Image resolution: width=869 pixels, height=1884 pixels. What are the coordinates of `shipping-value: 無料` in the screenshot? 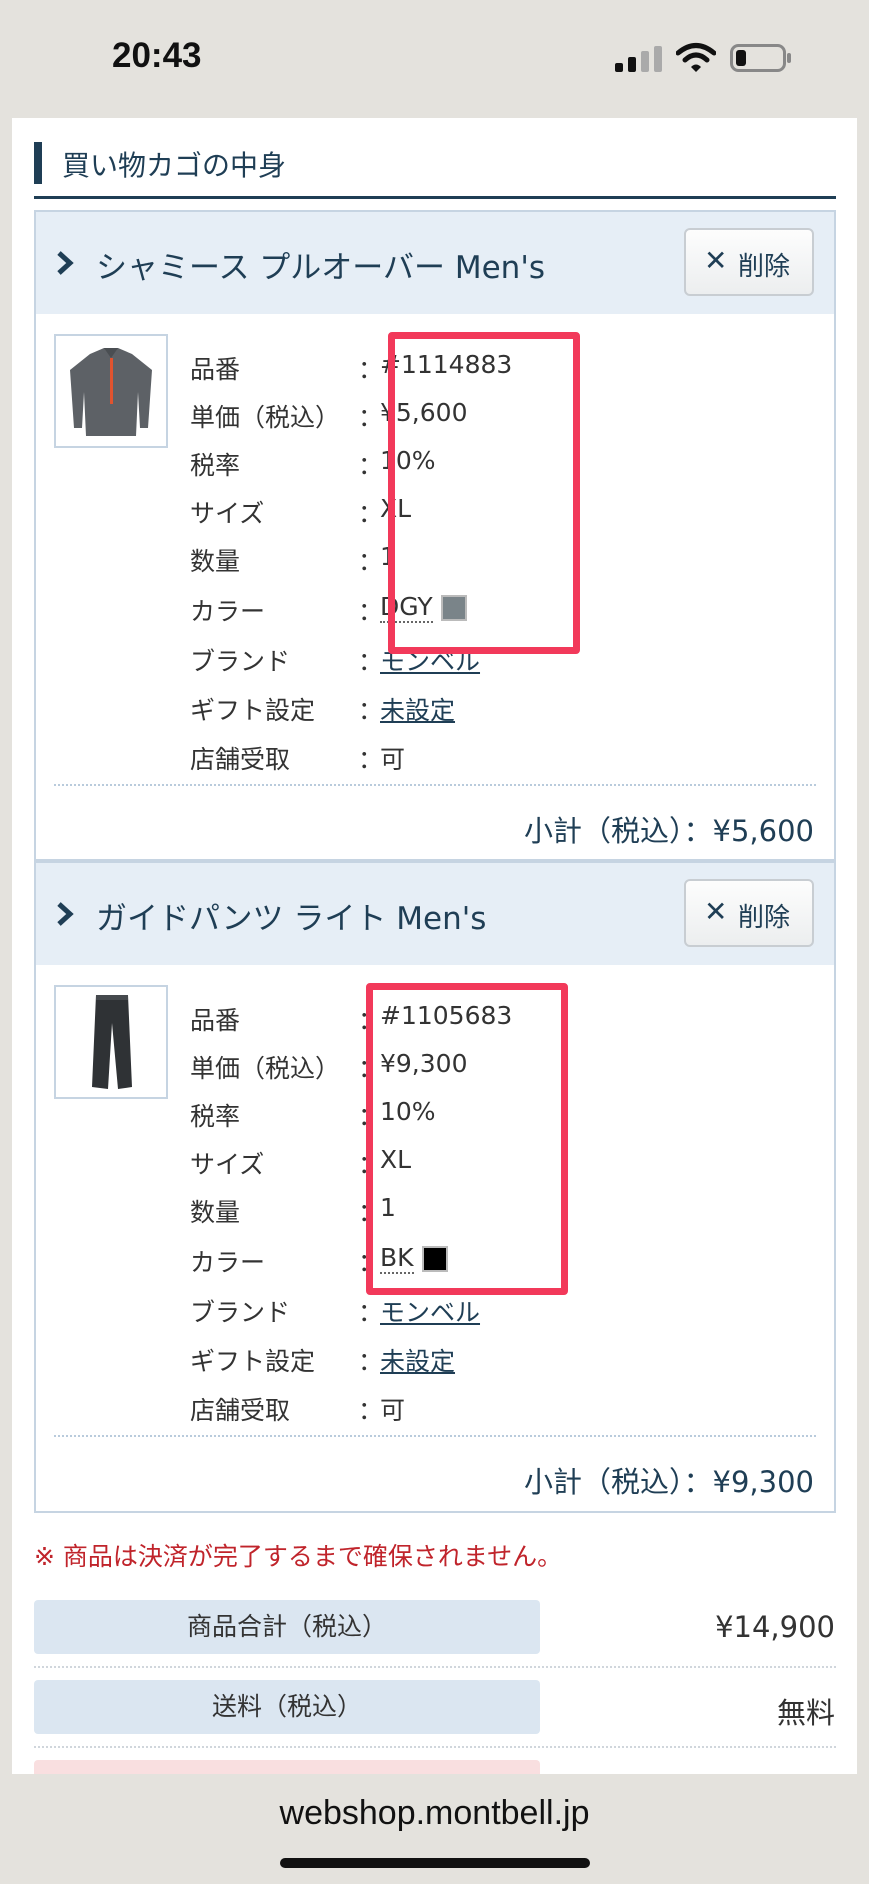 It's located at (805, 1713).